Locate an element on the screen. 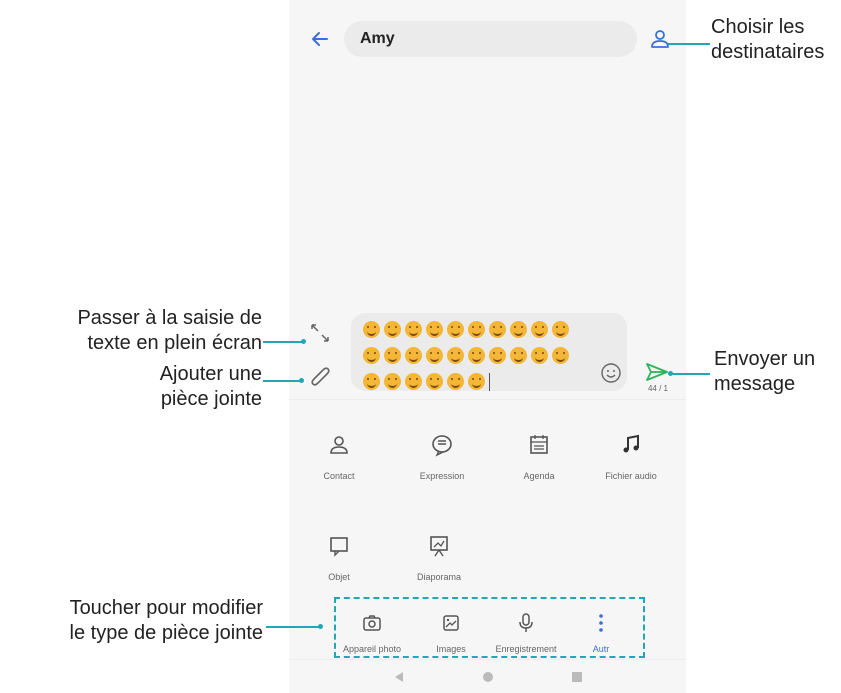 This screenshot has width=841, height=693. slideshow-icon is located at coordinates (439, 546).